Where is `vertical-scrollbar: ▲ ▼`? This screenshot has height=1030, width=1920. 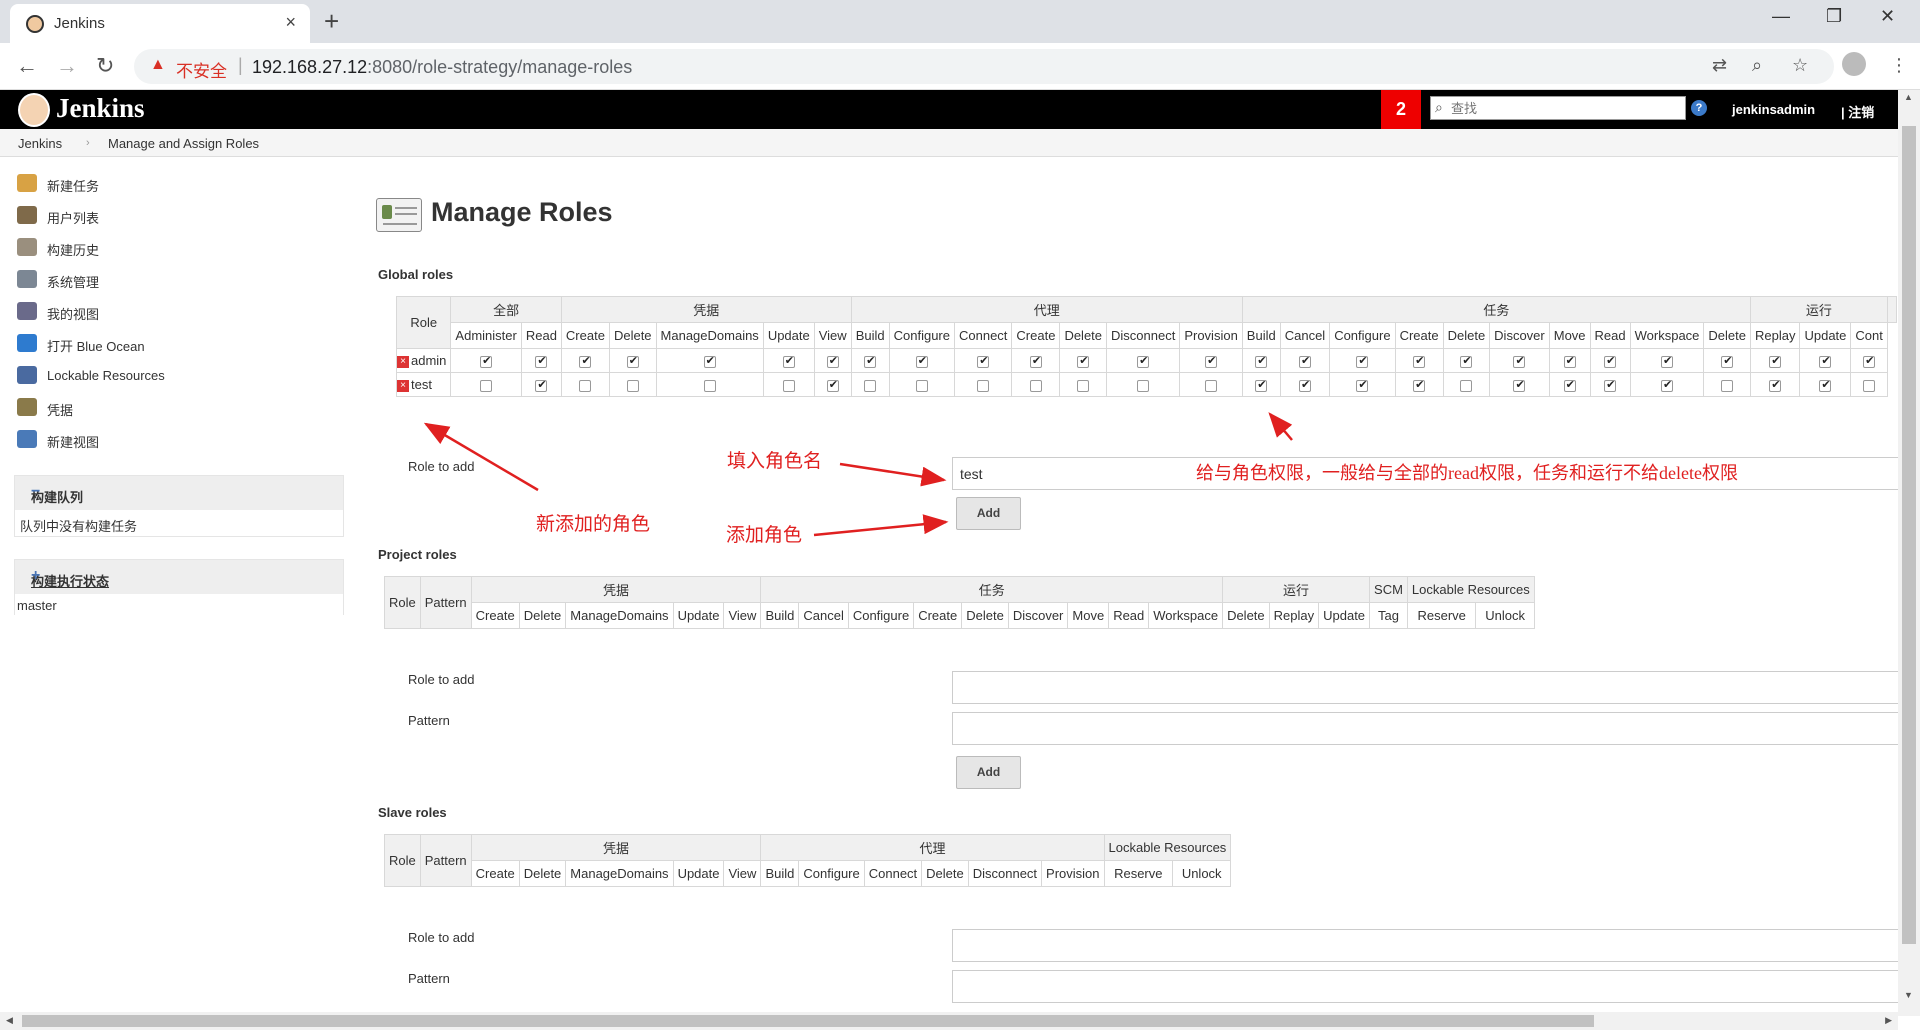
vertical-scrollbar: ▲ ▼ is located at coordinates (1909, 553).